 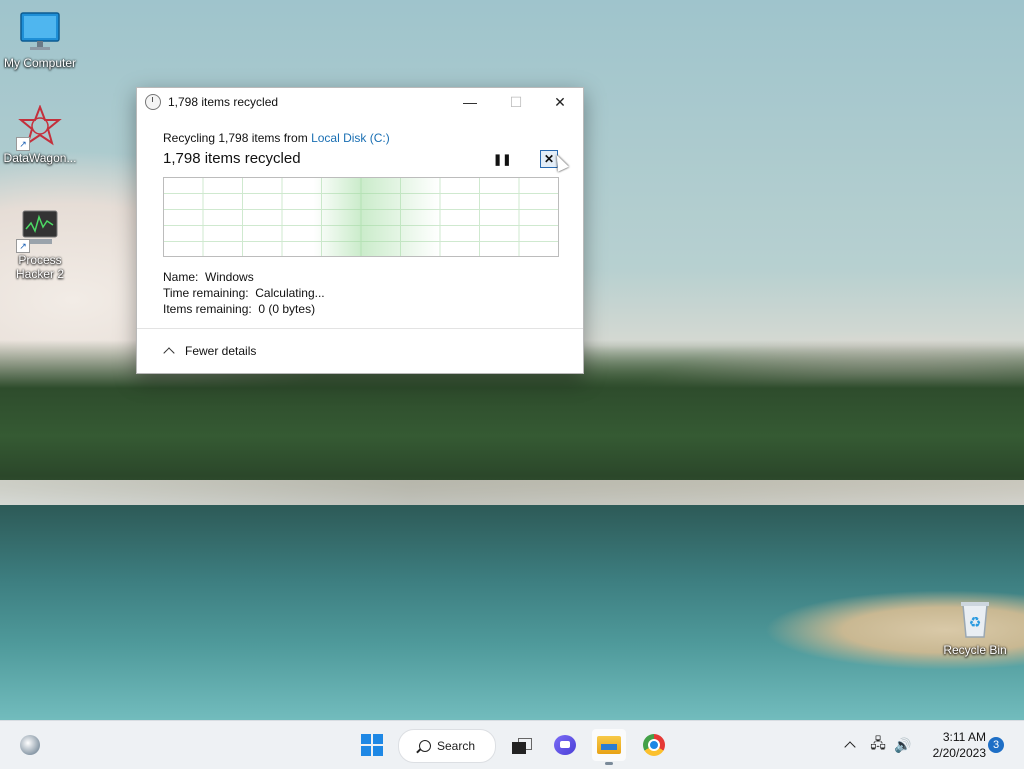 I want to click on name-value: Windows, so click(x=229, y=277).